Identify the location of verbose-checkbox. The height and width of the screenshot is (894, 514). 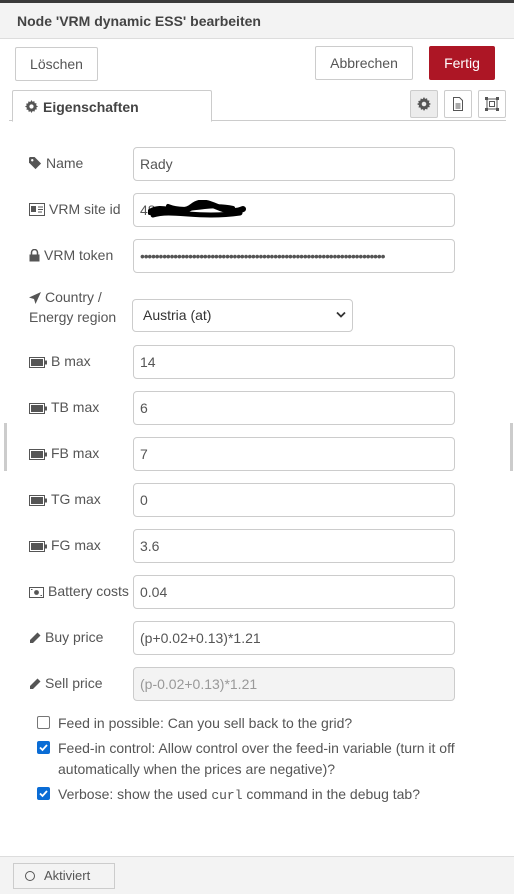
(43, 793).